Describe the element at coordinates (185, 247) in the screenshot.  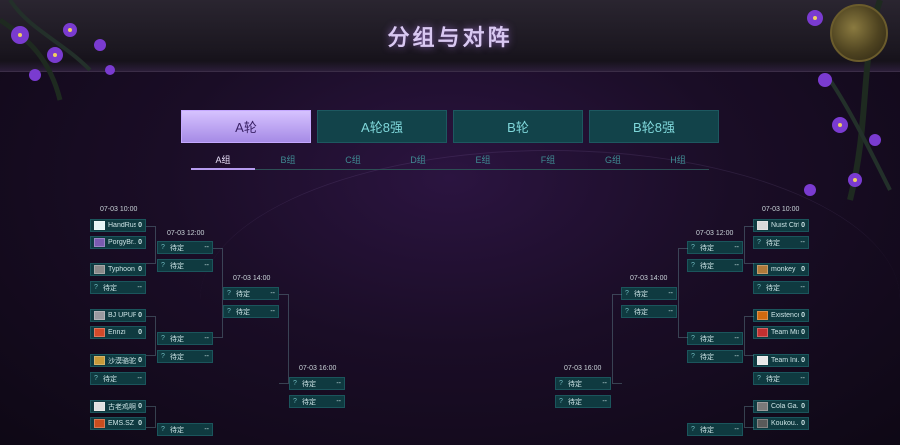
I see `left-r2-slot-1: ? 待定 --` at that location.